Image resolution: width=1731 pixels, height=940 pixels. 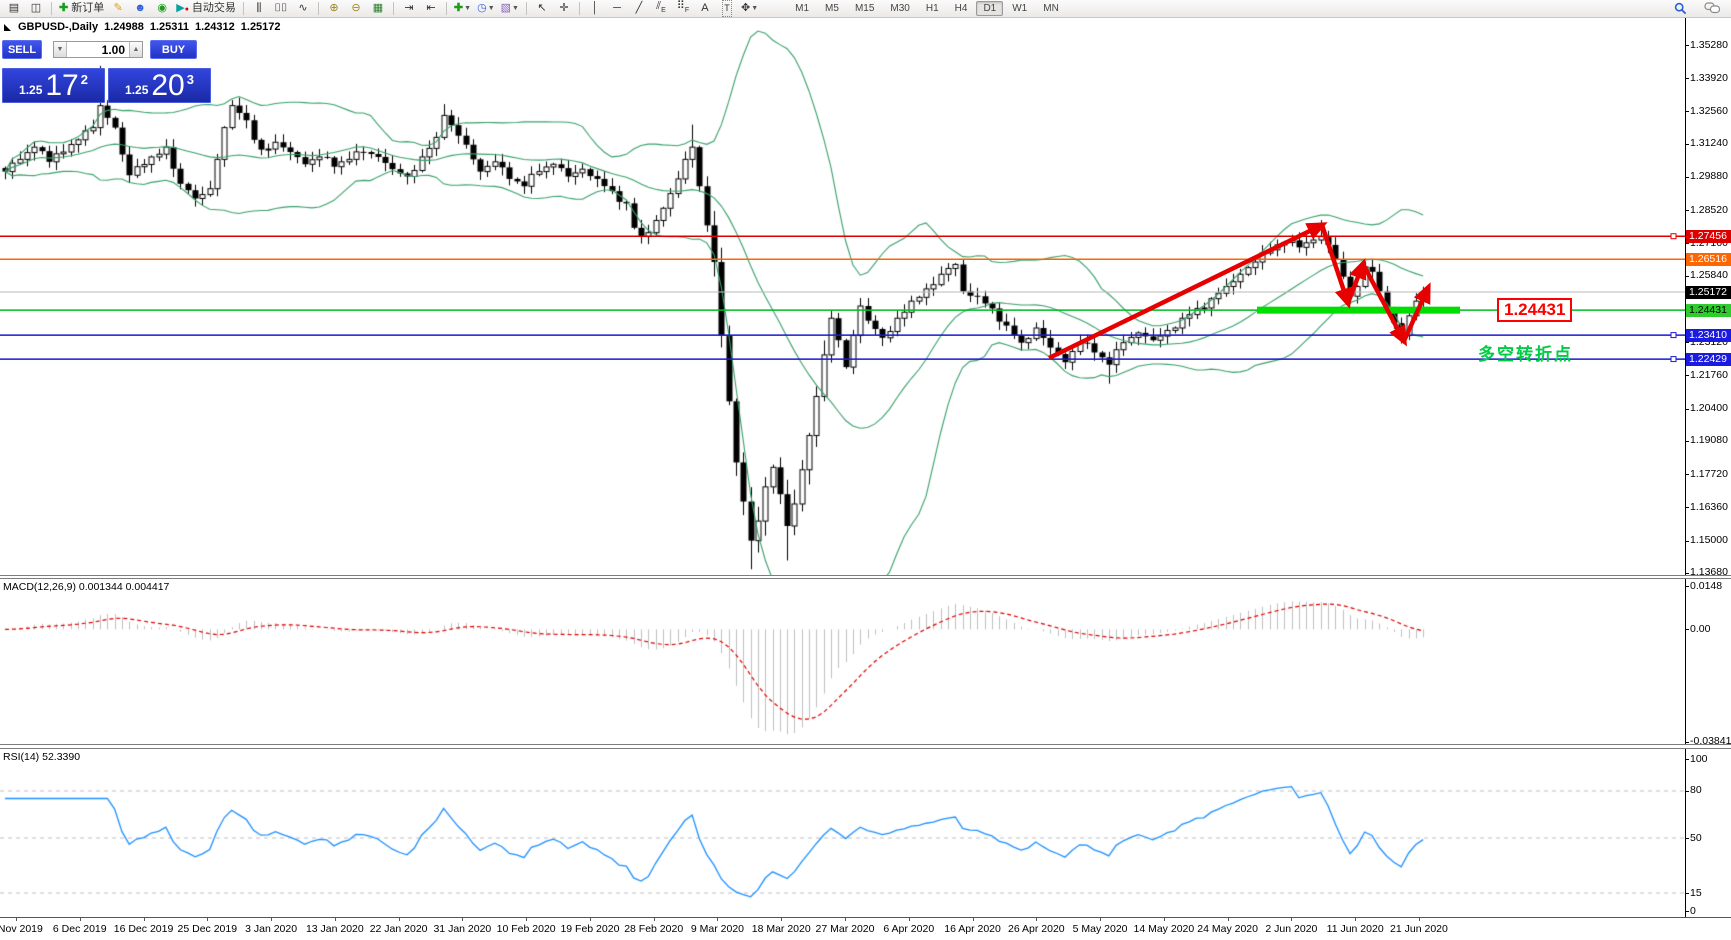 I want to click on timeframe-button-m30: M30, so click(x=899, y=8).